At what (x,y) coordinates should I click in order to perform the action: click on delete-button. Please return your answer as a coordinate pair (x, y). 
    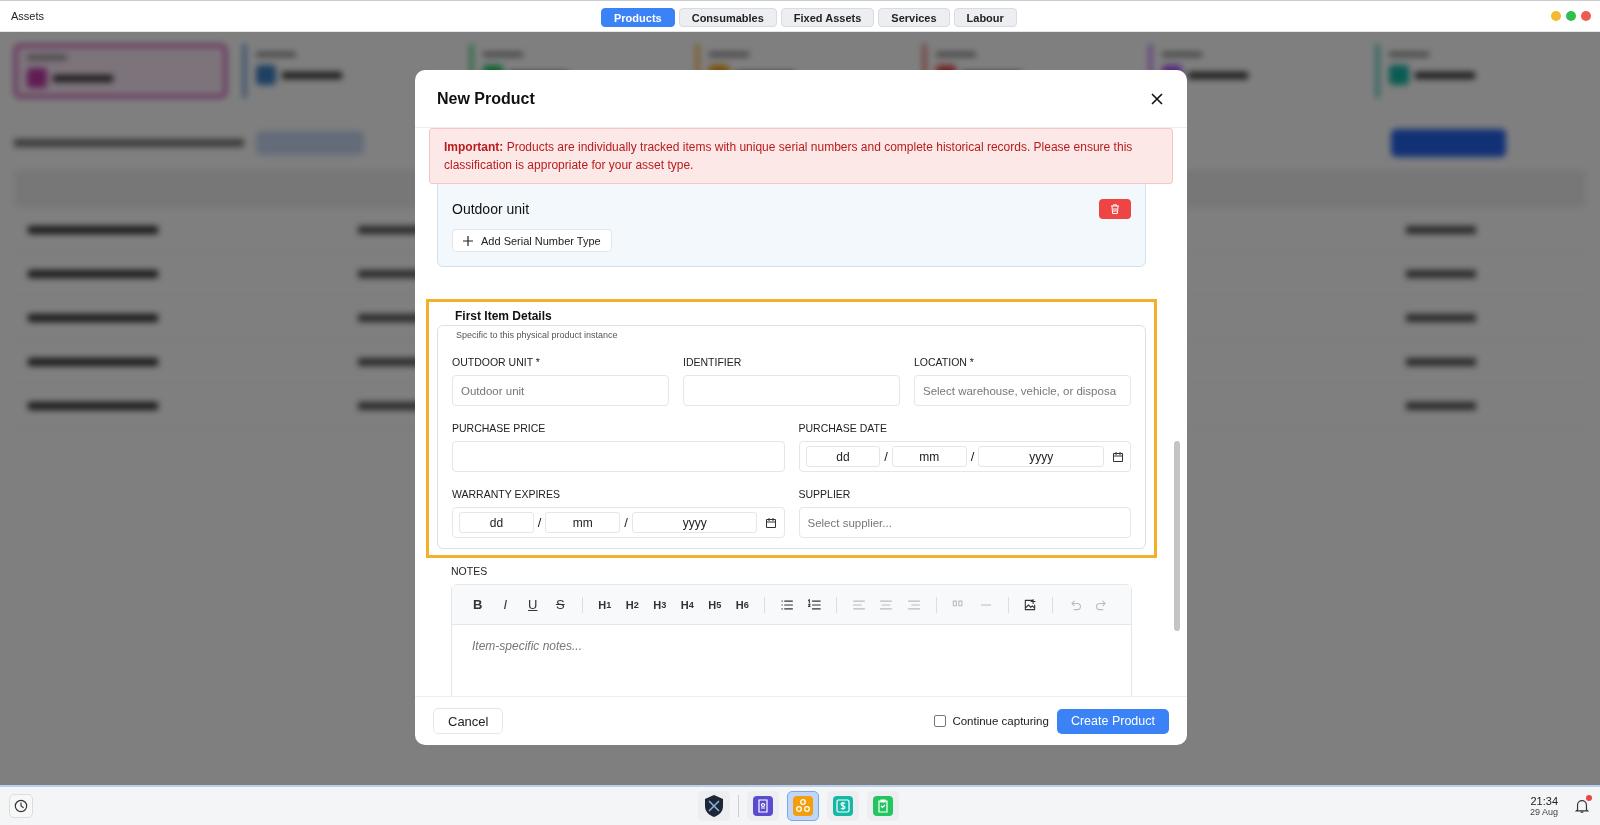
    Looking at the image, I should click on (1115, 209).